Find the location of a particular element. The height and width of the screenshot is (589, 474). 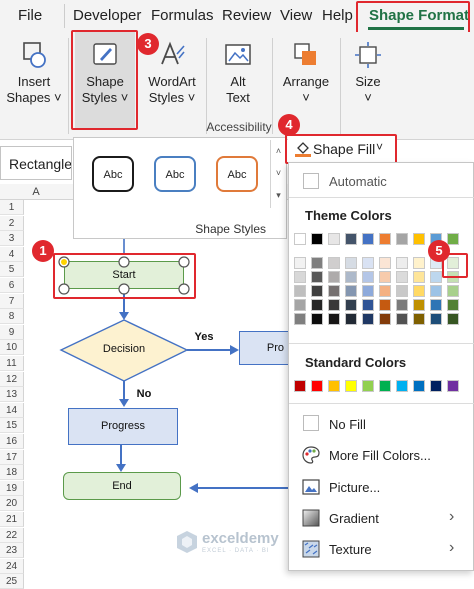

automatic-label: Automatic is located at coordinates (358, 181).